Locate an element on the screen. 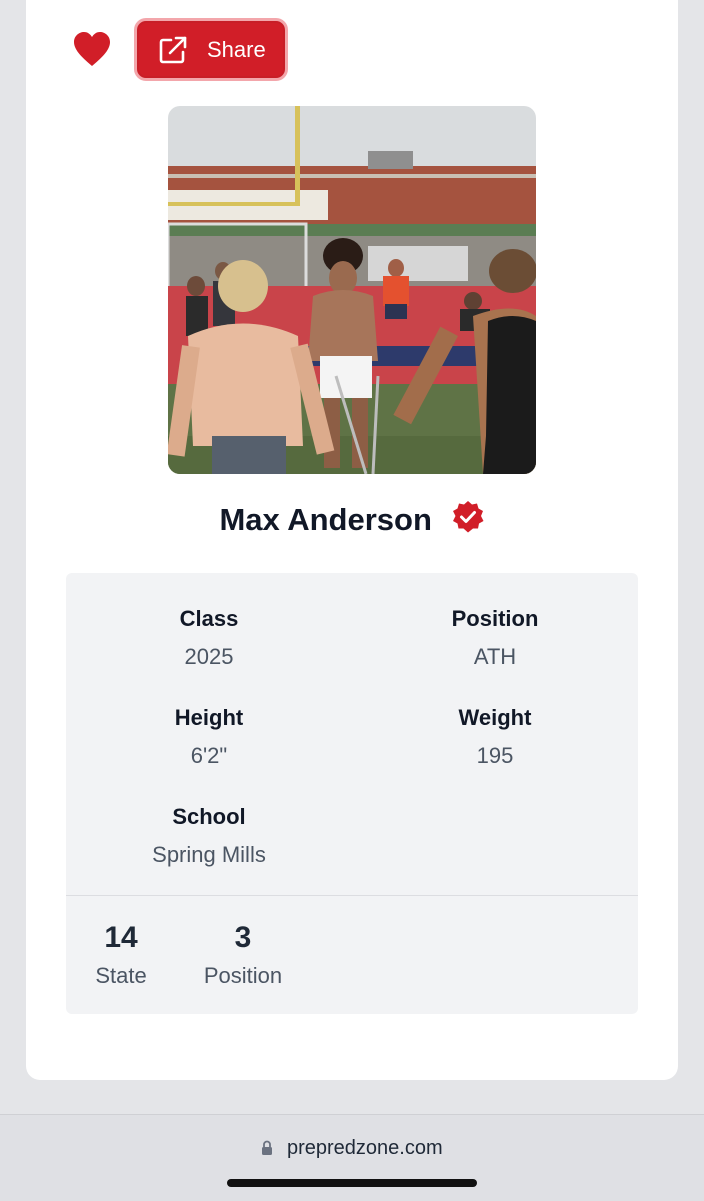  detail-value: Spring Mills is located at coordinates (209, 854).